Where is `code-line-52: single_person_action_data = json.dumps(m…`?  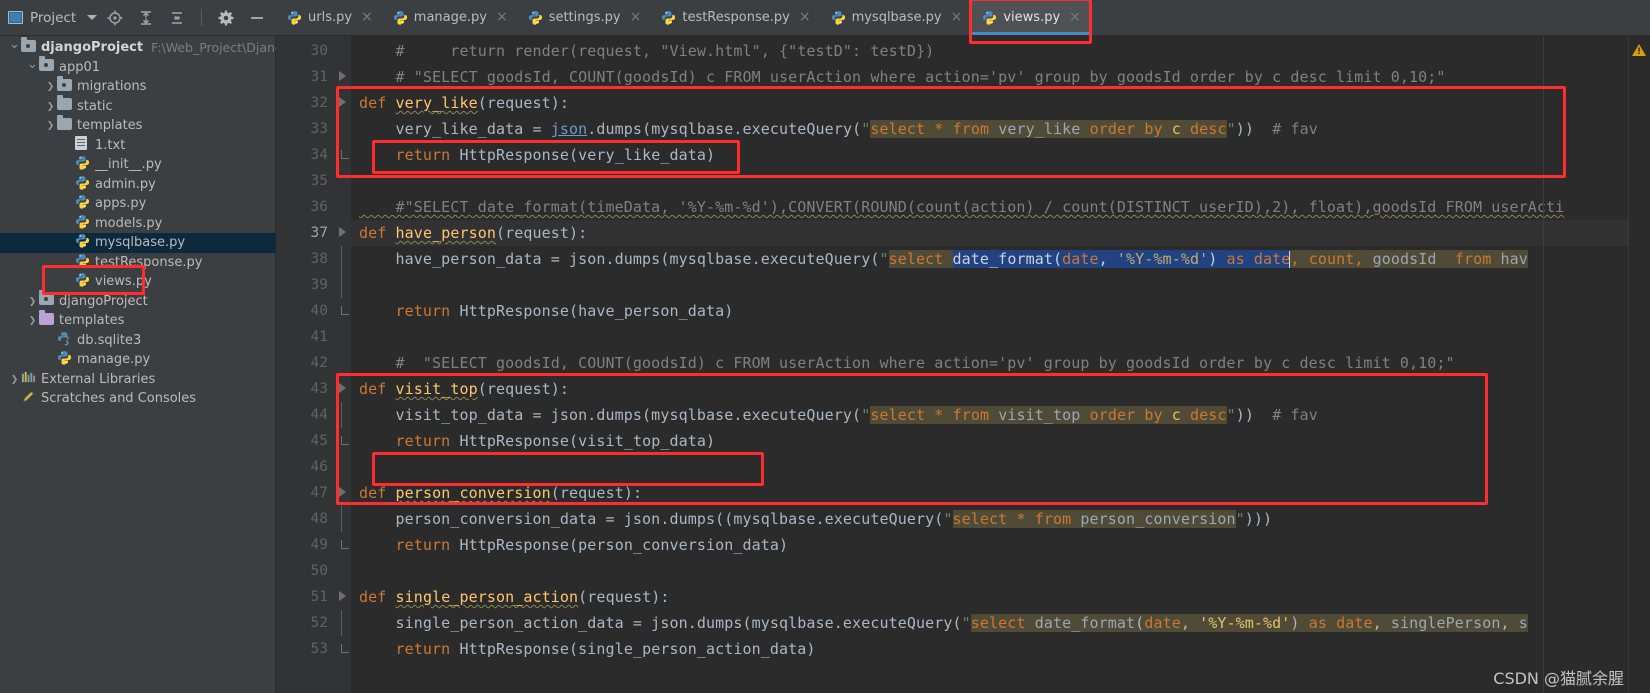
code-line-52: single_person_action_data = json.dumps(m… is located at coordinates (1000, 623).